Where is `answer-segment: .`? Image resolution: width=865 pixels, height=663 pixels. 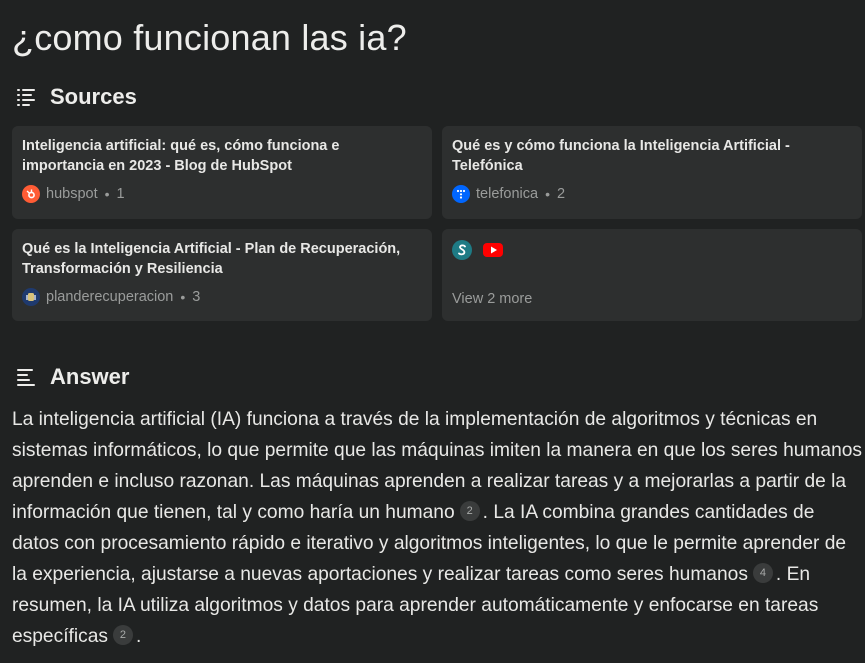
answer-segment: . is located at coordinates (138, 636).